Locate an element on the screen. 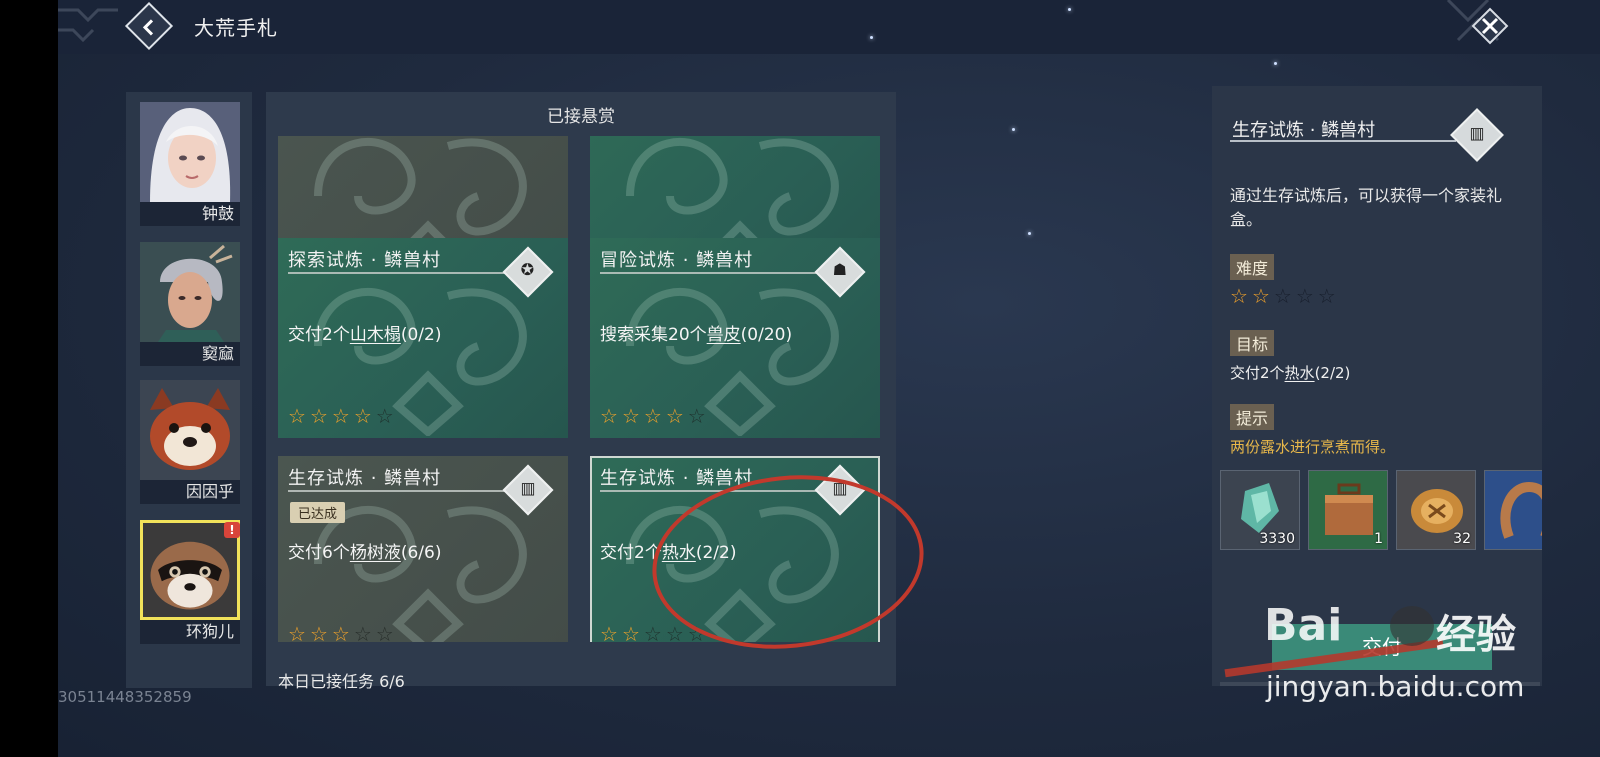  bounty-card: 冒险试炼 · 鳞兽村 ☗ 搜索采集20个兽皮(0/20) ☆ ☆ ☆ ☆ ☆ is located at coordinates (735, 338).